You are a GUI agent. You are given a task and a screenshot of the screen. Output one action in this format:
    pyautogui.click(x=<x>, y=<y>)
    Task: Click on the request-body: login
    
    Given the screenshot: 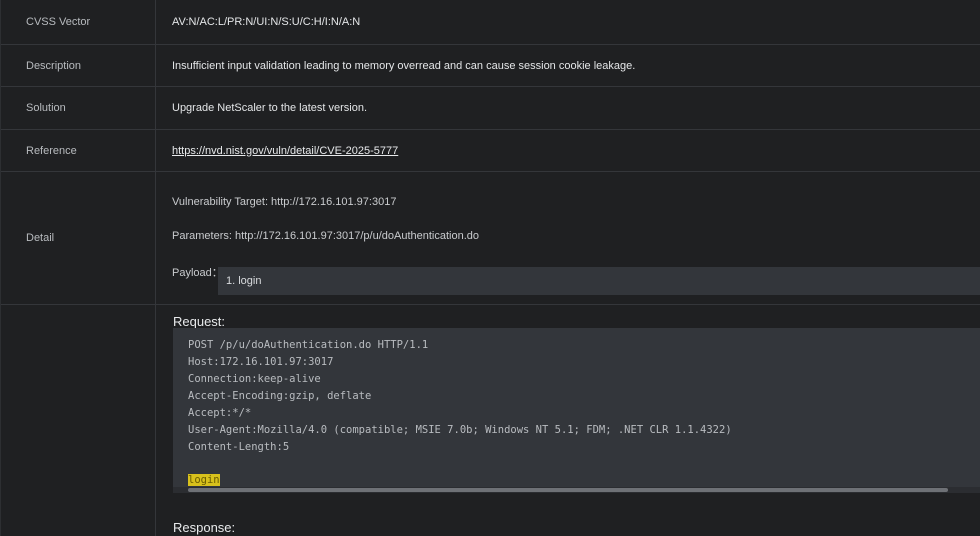 What is the action you would take?
    pyautogui.click(x=204, y=480)
    